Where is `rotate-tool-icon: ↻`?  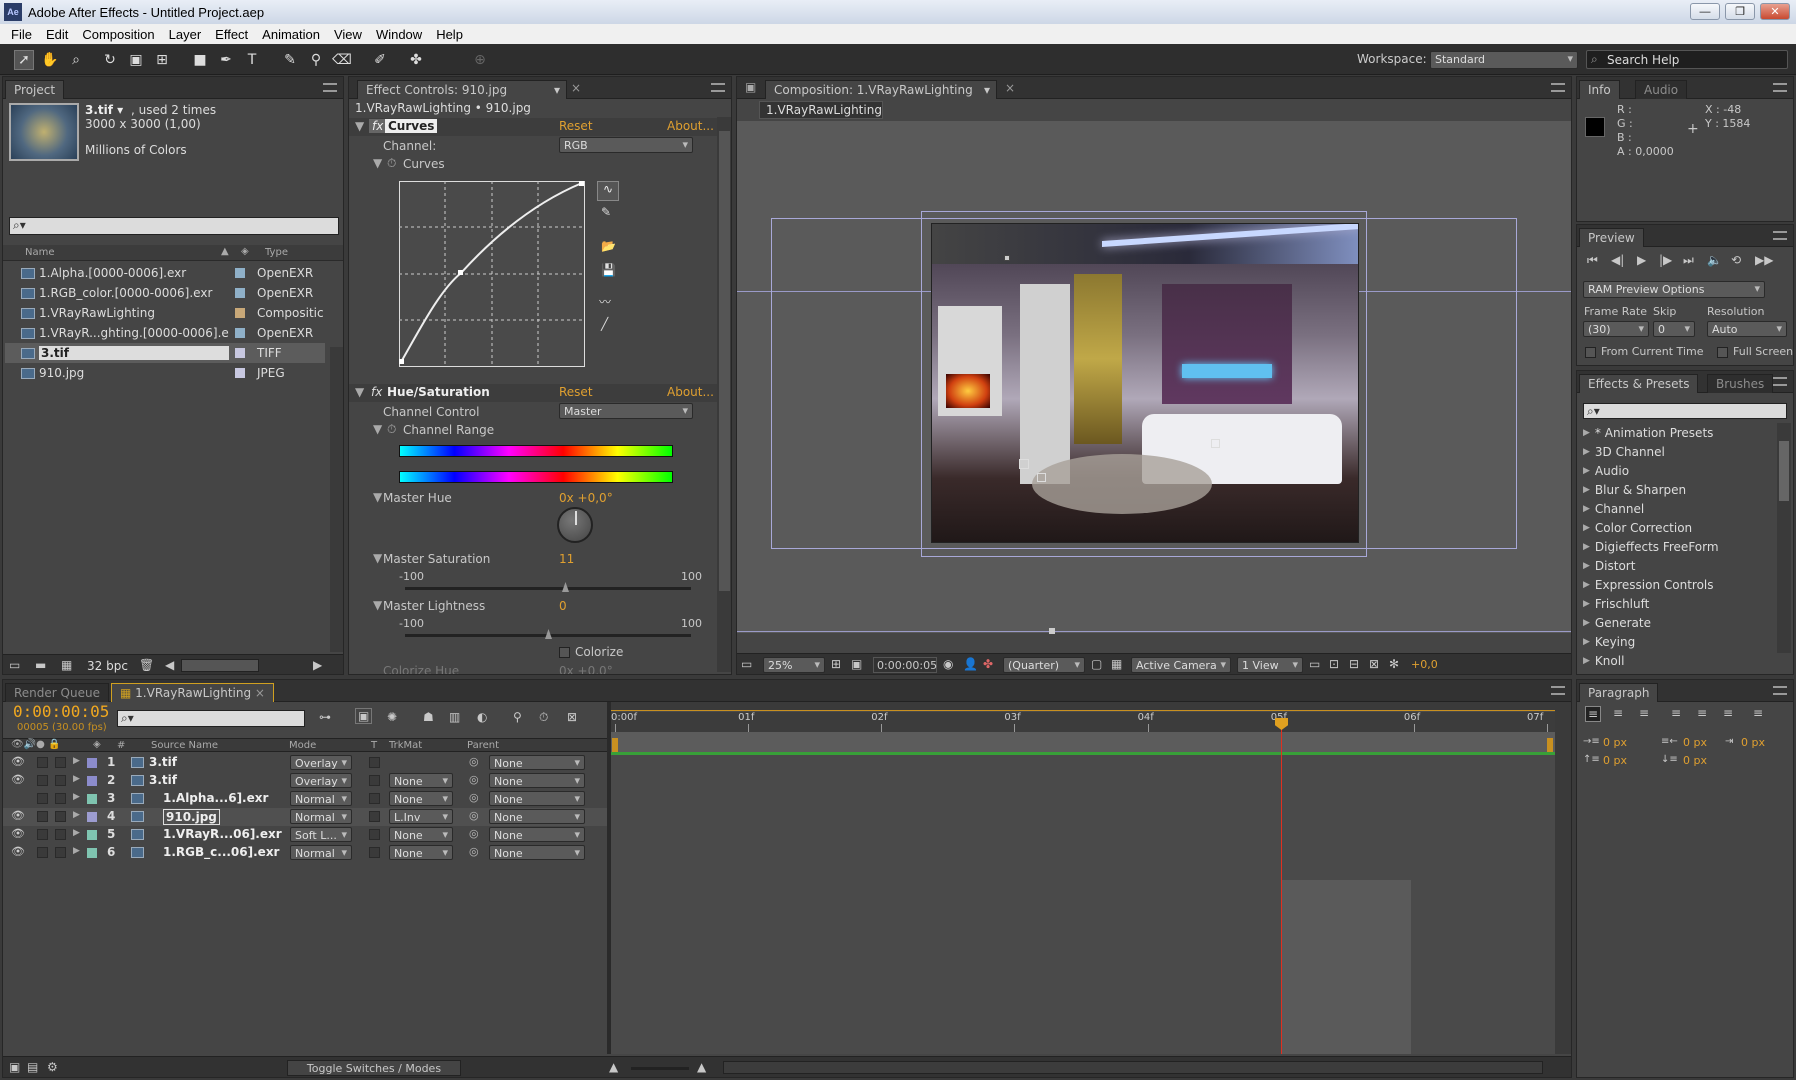
rotate-tool-icon: ↻ is located at coordinates (110, 60).